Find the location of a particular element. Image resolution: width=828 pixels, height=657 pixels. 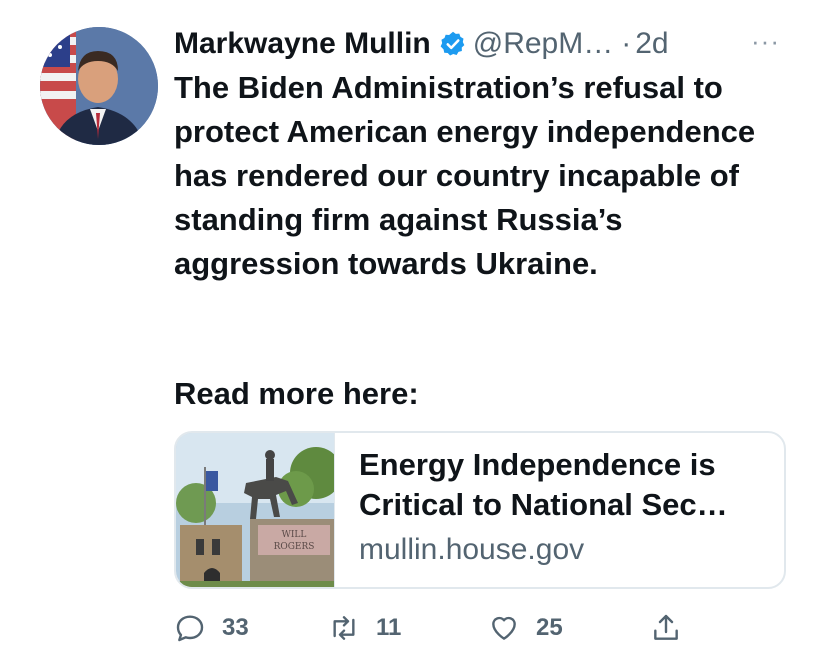

retweet-button: 11 is located at coordinates (364, 628).